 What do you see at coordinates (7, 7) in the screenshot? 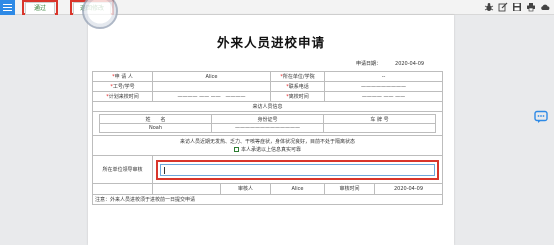
I see `menu-icon` at bounding box center [7, 7].